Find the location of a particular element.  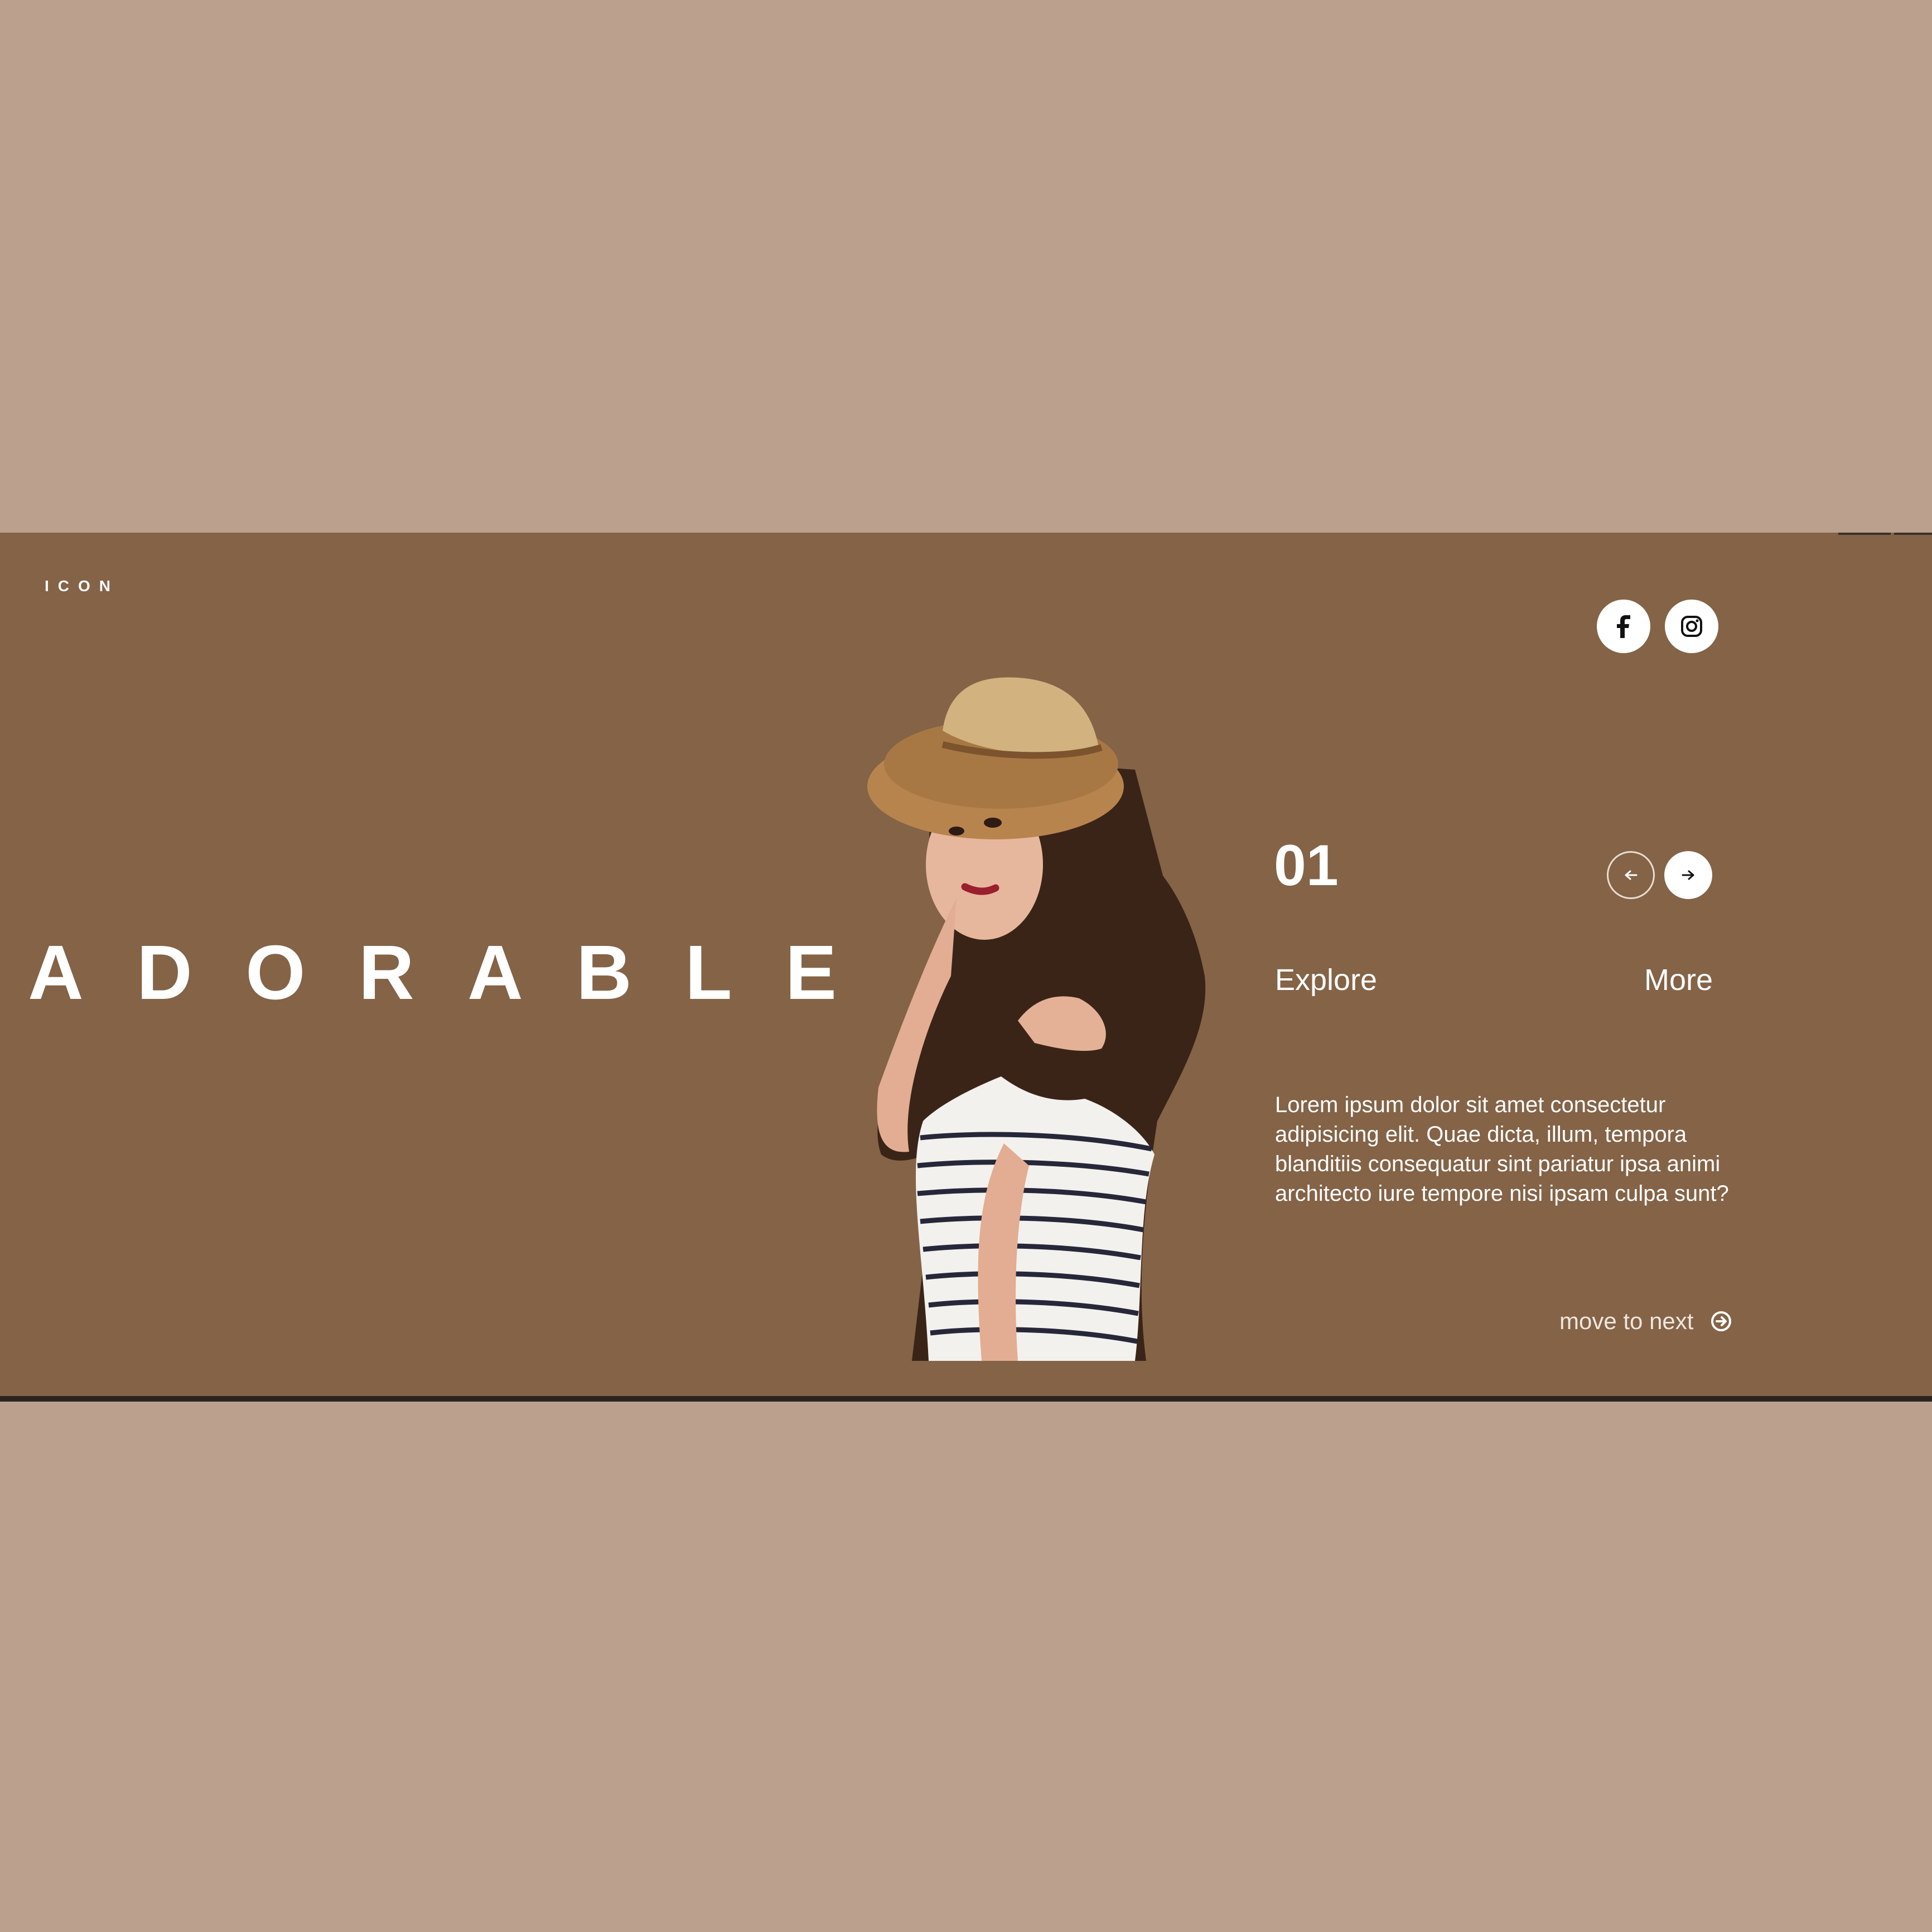

facebook-button is located at coordinates (1623, 626).